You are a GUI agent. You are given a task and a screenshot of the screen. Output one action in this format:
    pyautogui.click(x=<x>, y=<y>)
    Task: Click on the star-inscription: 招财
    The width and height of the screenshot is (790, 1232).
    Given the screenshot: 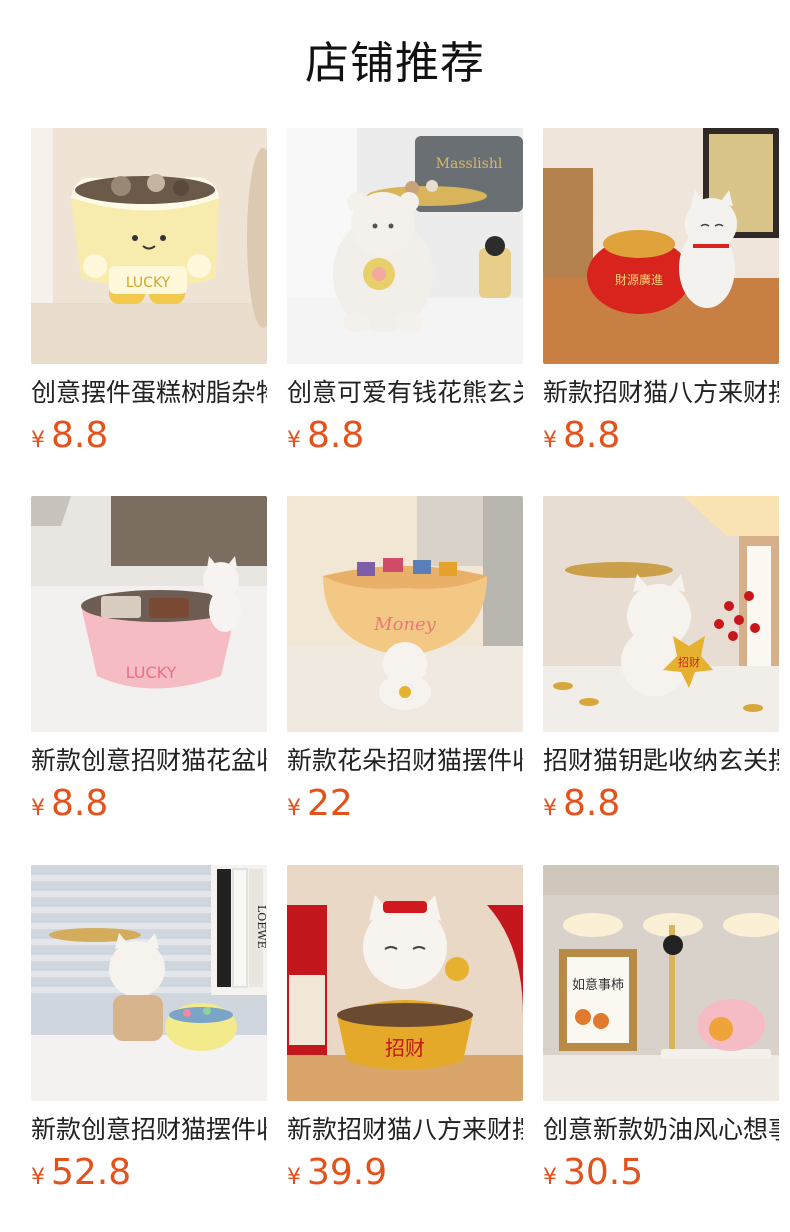 What is the action you would take?
    pyautogui.click(x=689, y=662)
    